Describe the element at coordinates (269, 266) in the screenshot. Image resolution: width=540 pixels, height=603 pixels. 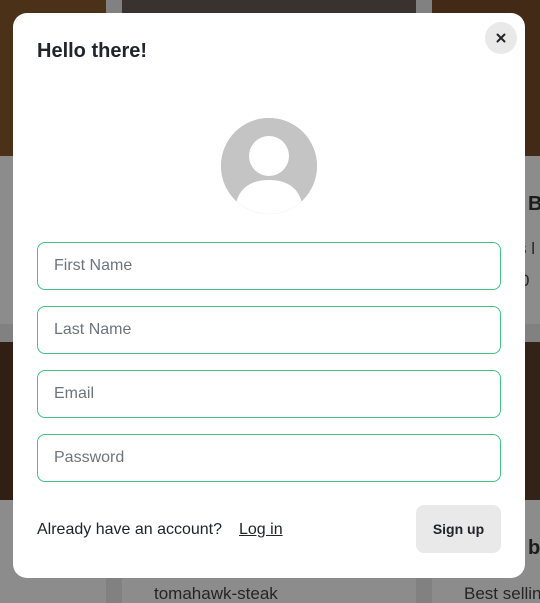
I see `first-name-input` at that location.